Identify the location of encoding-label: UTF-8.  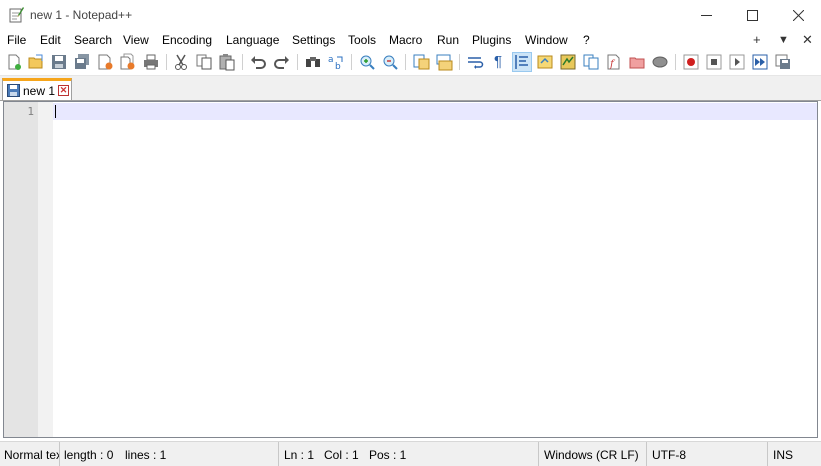
(669, 455).